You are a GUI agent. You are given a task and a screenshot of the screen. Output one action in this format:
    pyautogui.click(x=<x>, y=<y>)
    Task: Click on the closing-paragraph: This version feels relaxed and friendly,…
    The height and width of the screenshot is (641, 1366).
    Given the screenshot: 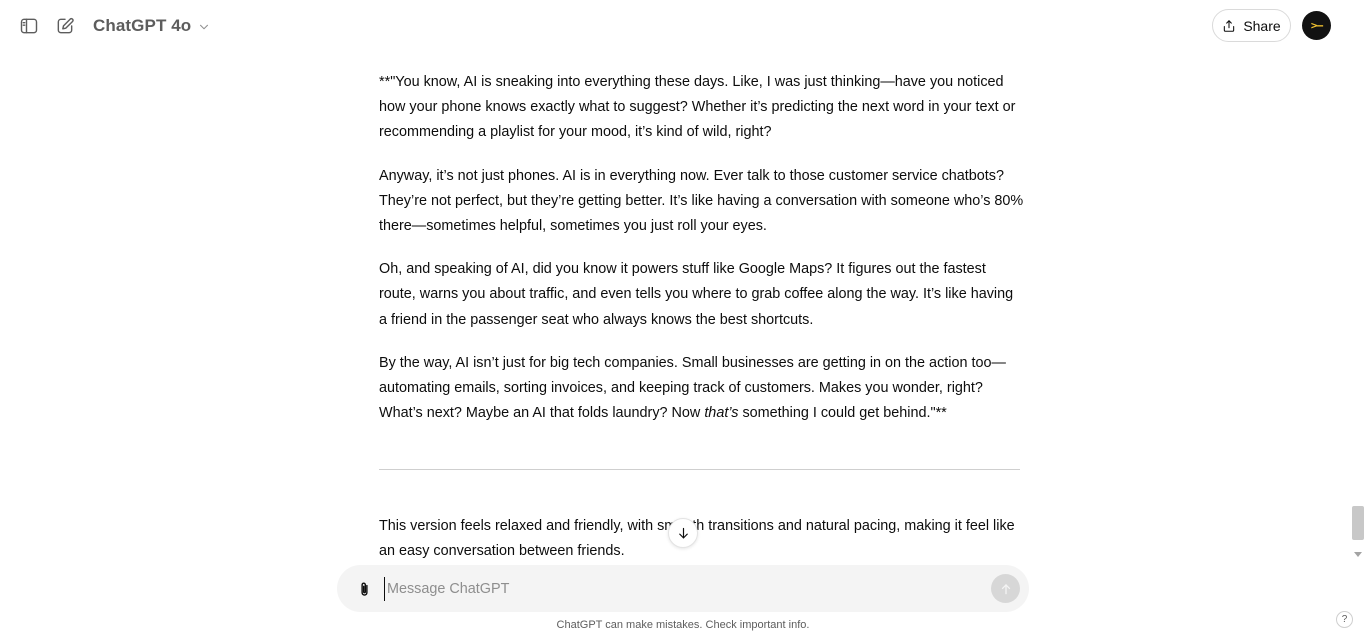 What is the action you would take?
    pyautogui.click(x=697, y=539)
    